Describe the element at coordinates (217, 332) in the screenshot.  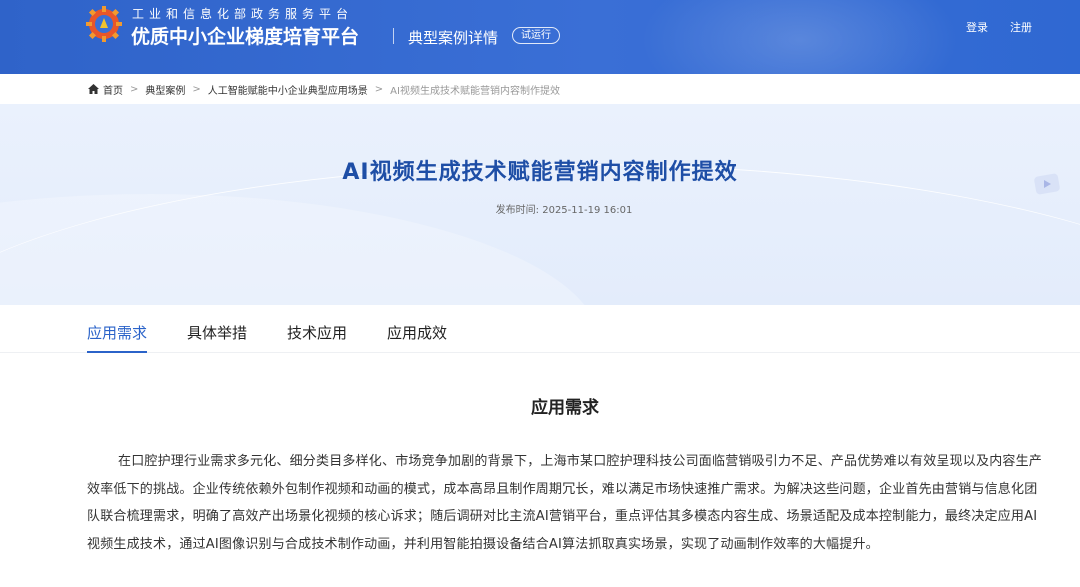
I see `tab-specific-measures: 具体举措` at that location.